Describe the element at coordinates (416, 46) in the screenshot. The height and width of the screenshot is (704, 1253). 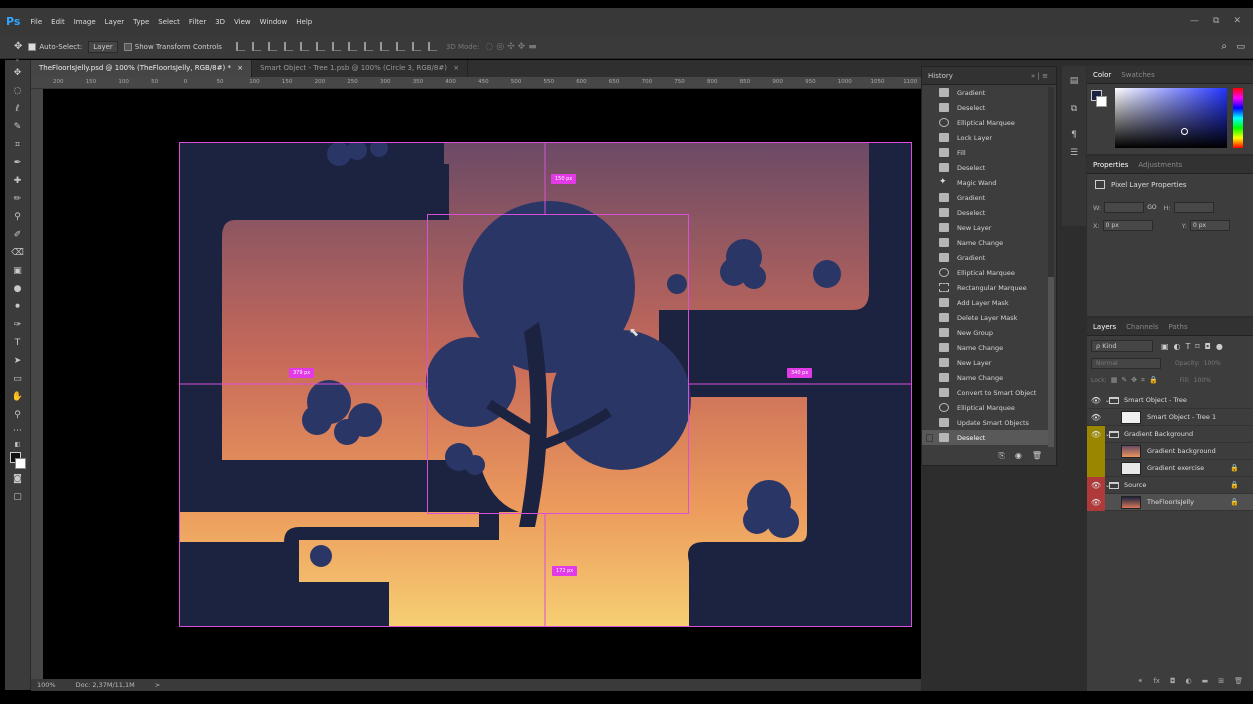
I see `distribute-right-icon` at that location.